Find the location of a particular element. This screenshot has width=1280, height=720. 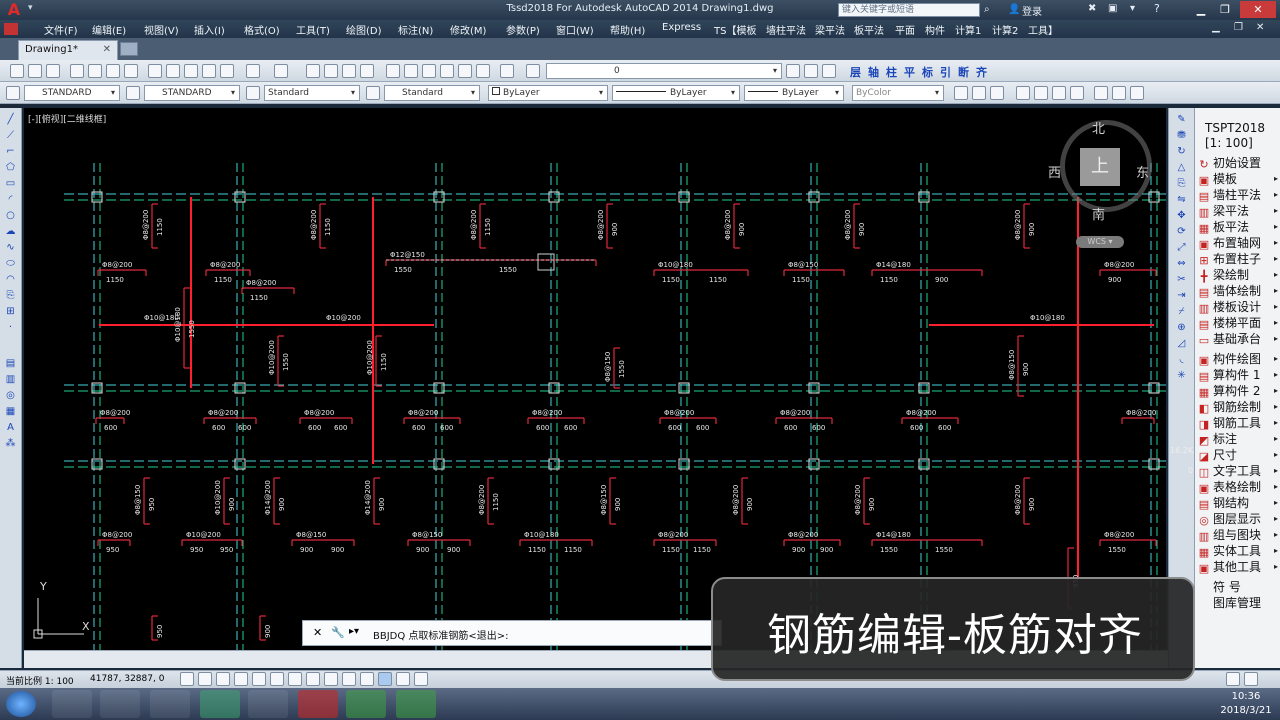

system-clock: 10:36 2018/3/21 is located at coordinates (1246, 704).